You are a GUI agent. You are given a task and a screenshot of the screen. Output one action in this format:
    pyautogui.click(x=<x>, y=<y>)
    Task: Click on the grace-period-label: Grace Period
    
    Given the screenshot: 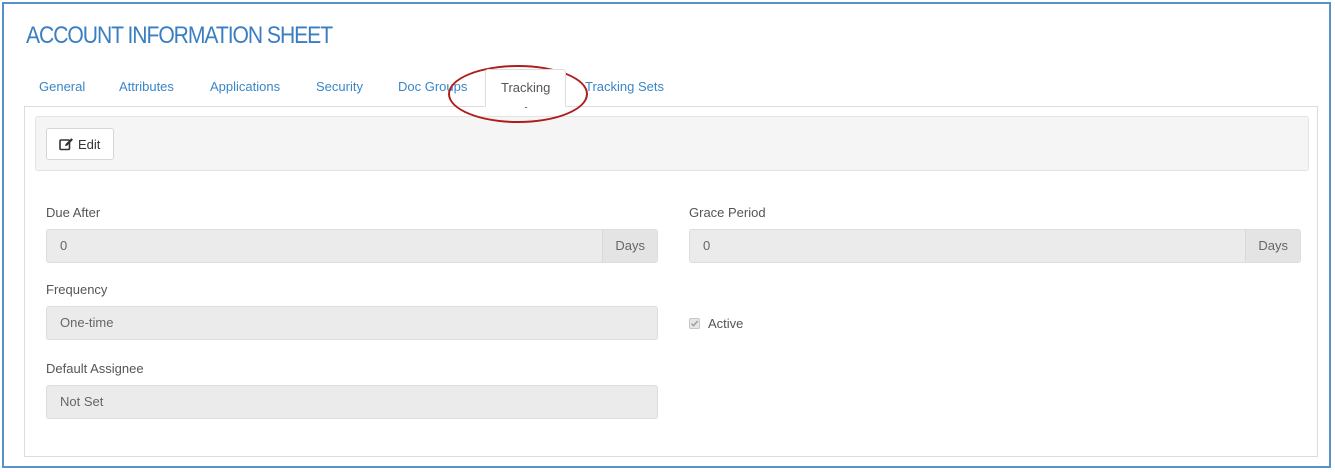 What is the action you would take?
    pyautogui.click(x=727, y=212)
    